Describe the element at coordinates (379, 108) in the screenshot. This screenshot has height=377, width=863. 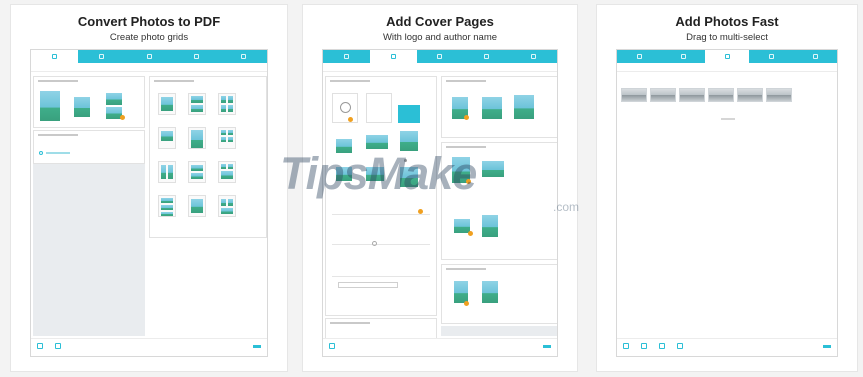
I see `blank-cover-option` at that location.